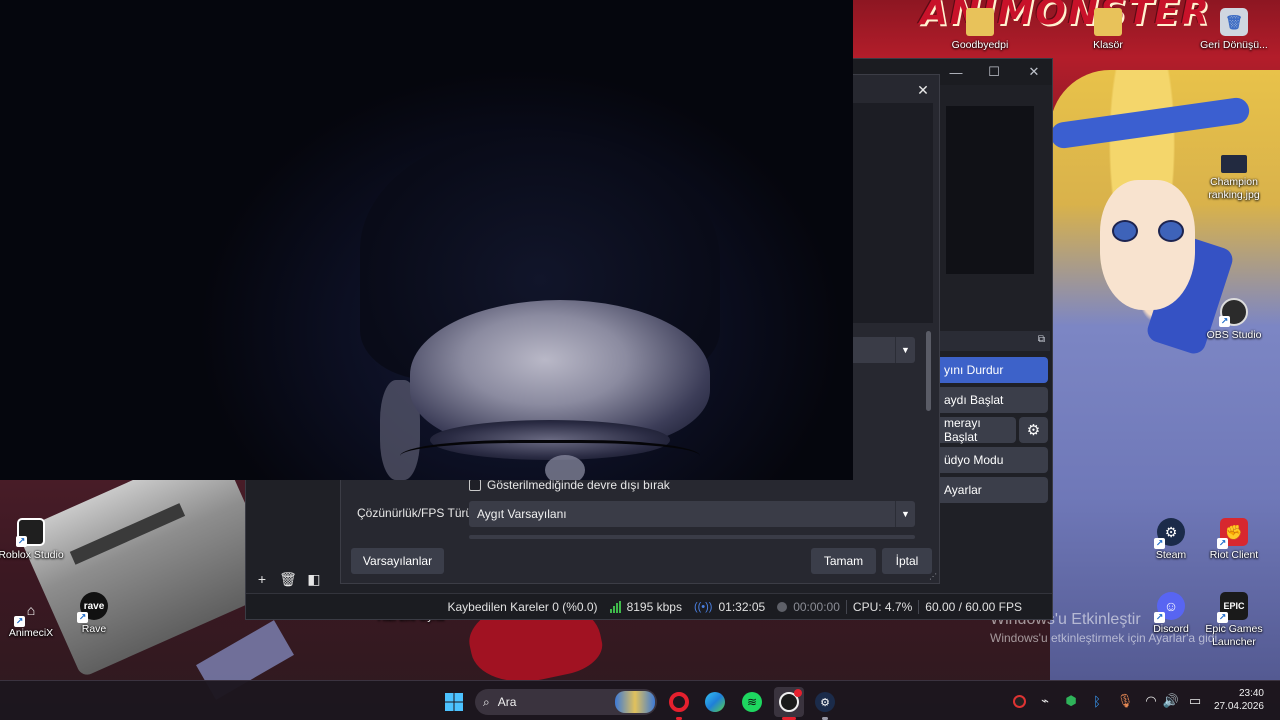 This screenshot has width=1280, height=720. I want to click on desktop-icon-klasor: Klasör, so click(1108, 30).